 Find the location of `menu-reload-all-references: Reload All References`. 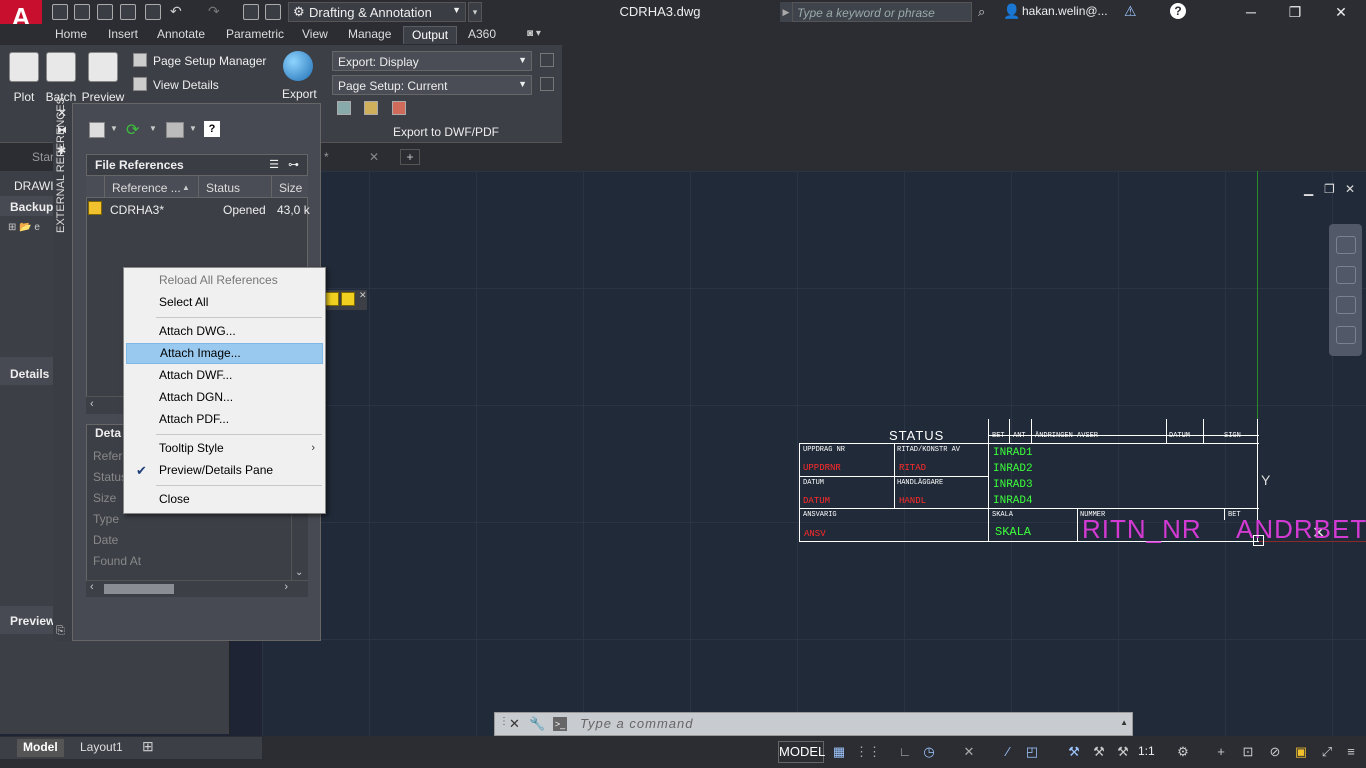

menu-reload-all-references: Reload All References is located at coordinates (224, 280).